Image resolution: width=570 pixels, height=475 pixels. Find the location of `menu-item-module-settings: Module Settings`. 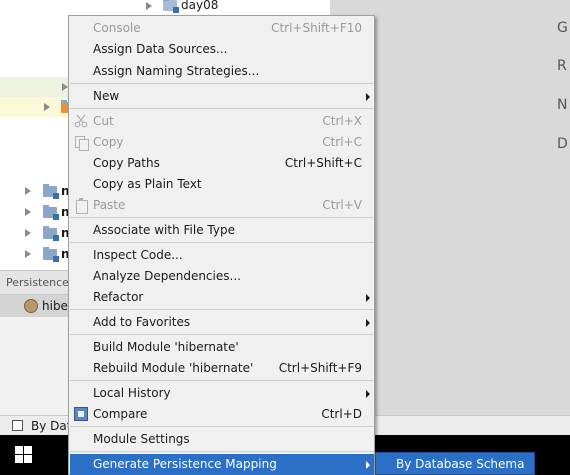

menu-item-module-settings: Module Settings is located at coordinates (222, 439).